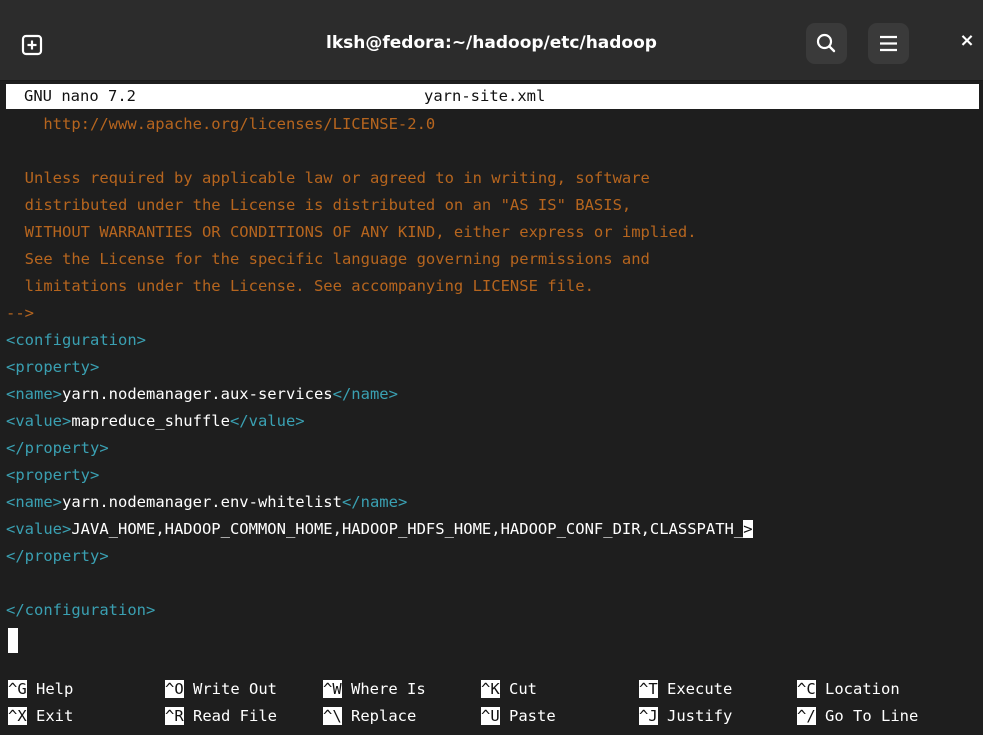 The width and height of the screenshot is (983, 735). I want to click on shortcut-replace: ^\ Replace, so click(369, 716).